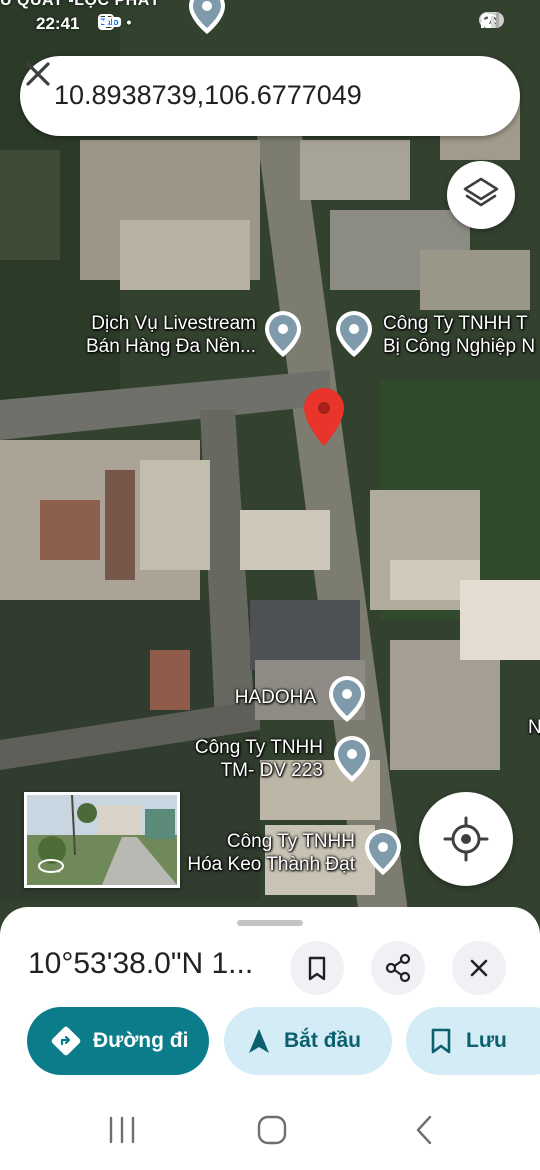  Describe the element at coordinates (102, 840) in the screenshot. I see `street-view-thumbnail` at that location.